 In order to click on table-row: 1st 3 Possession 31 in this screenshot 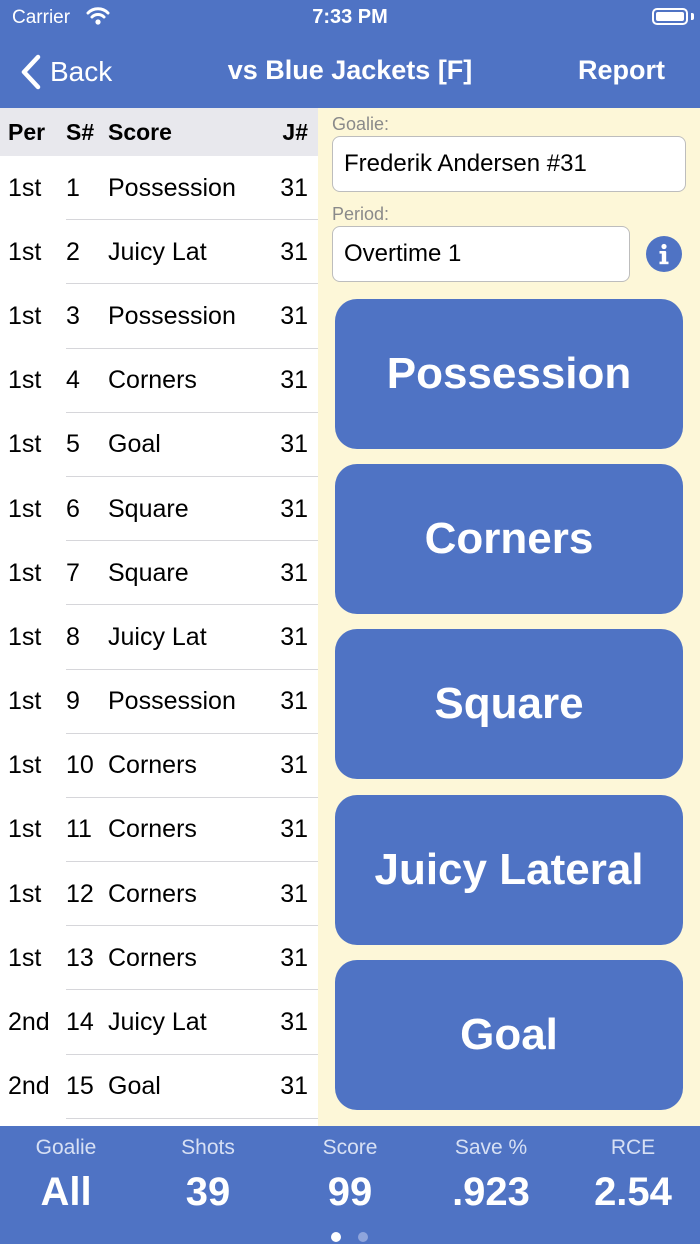, I will do `click(159, 316)`.